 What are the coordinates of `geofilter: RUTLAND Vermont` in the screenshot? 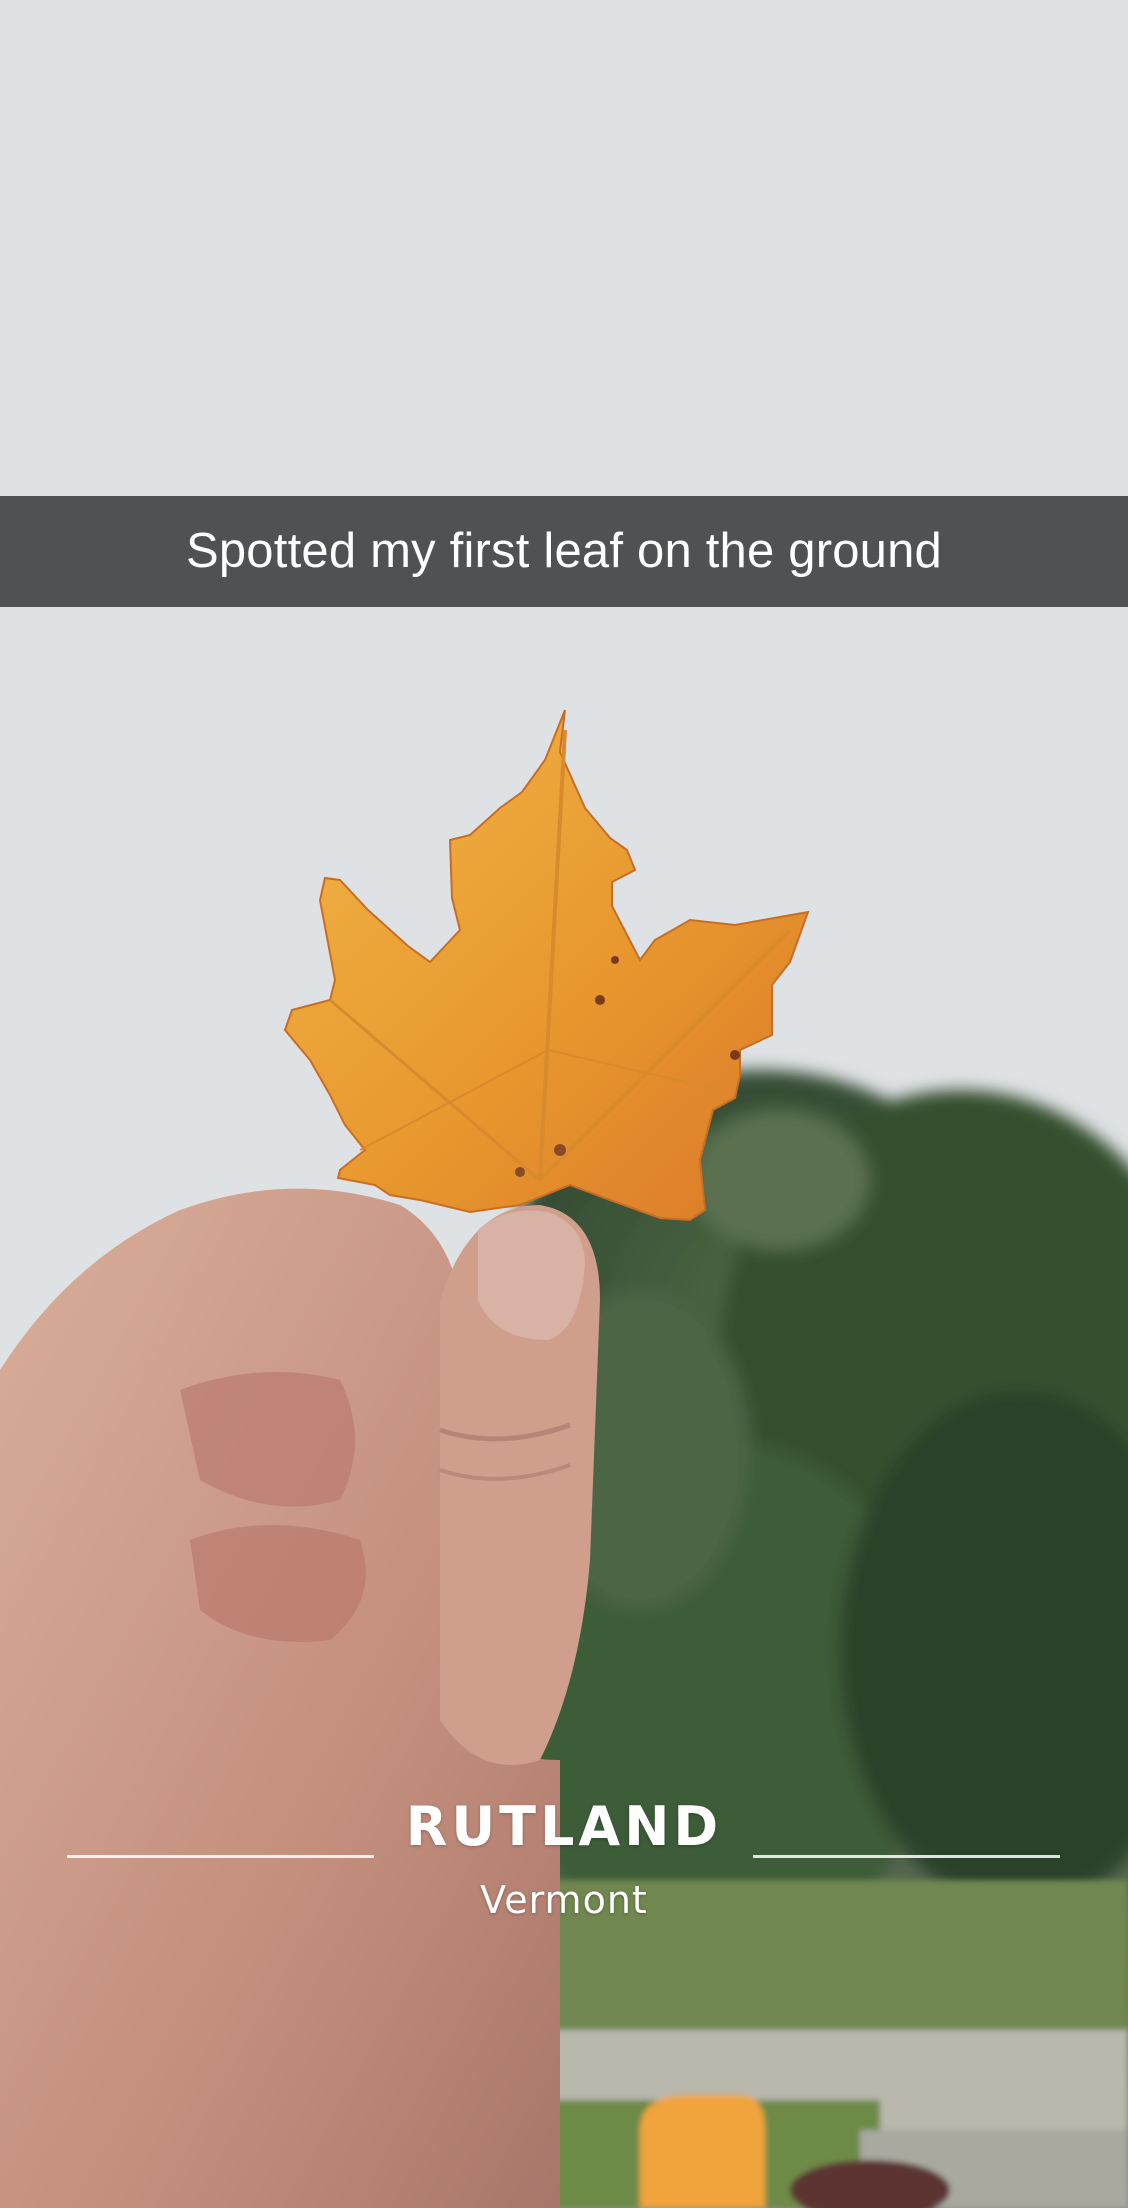 It's located at (564, 1870).